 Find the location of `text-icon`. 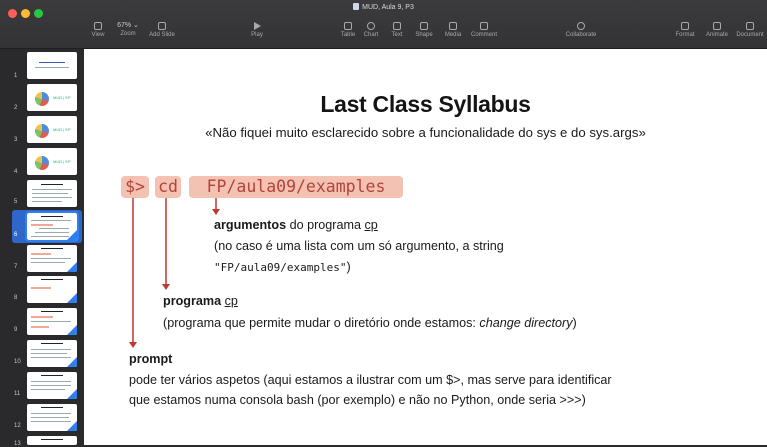

text-icon is located at coordinates (397, 26).